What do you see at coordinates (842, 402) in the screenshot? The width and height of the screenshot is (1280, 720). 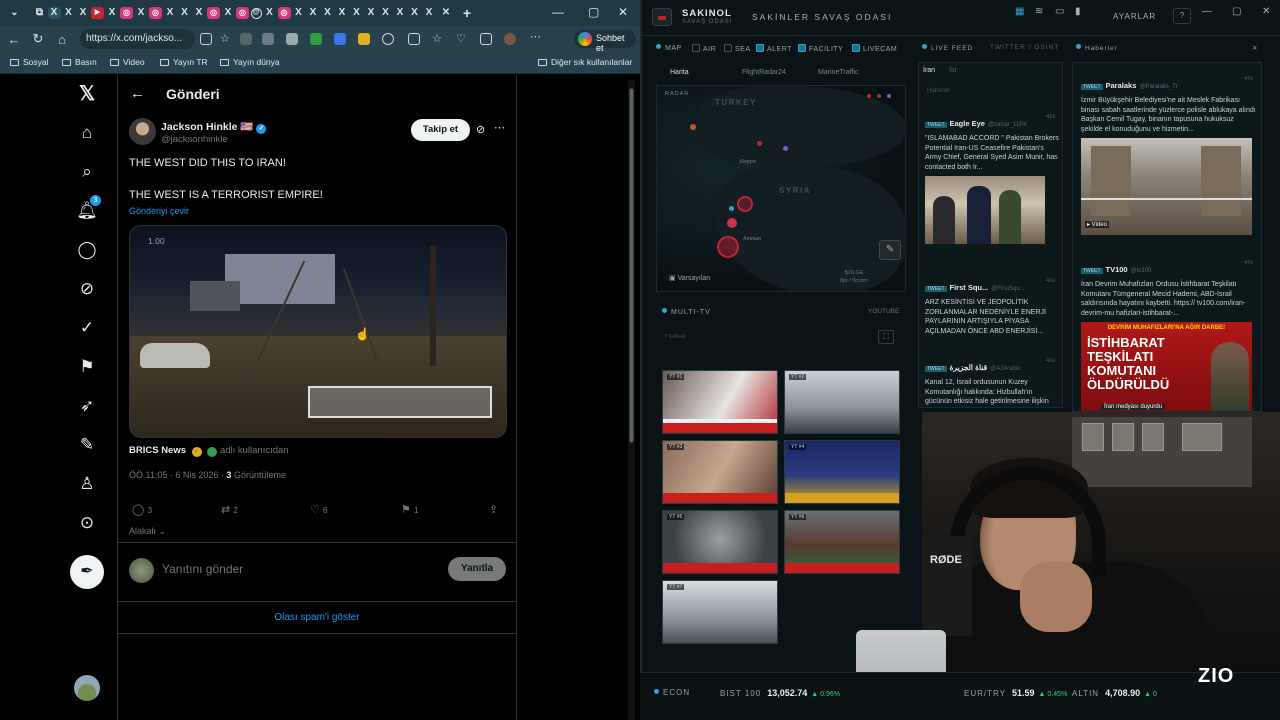 I see `tv-channel-2: YT #2` at bounding box center [842, 402].